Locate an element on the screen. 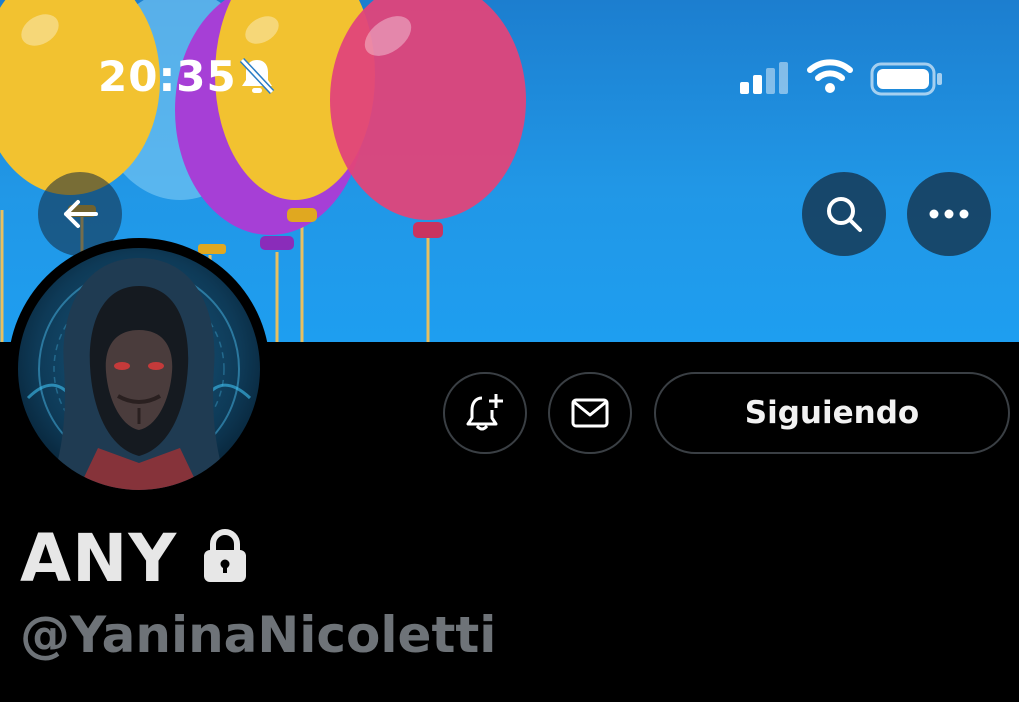 This screenshot has height=702, width=1019. notify-button is located at coordinates (485, 413).